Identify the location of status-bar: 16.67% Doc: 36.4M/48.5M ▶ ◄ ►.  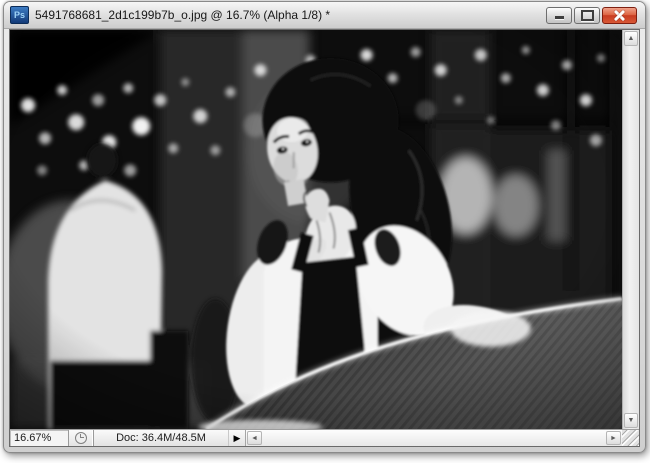
(324, 437).